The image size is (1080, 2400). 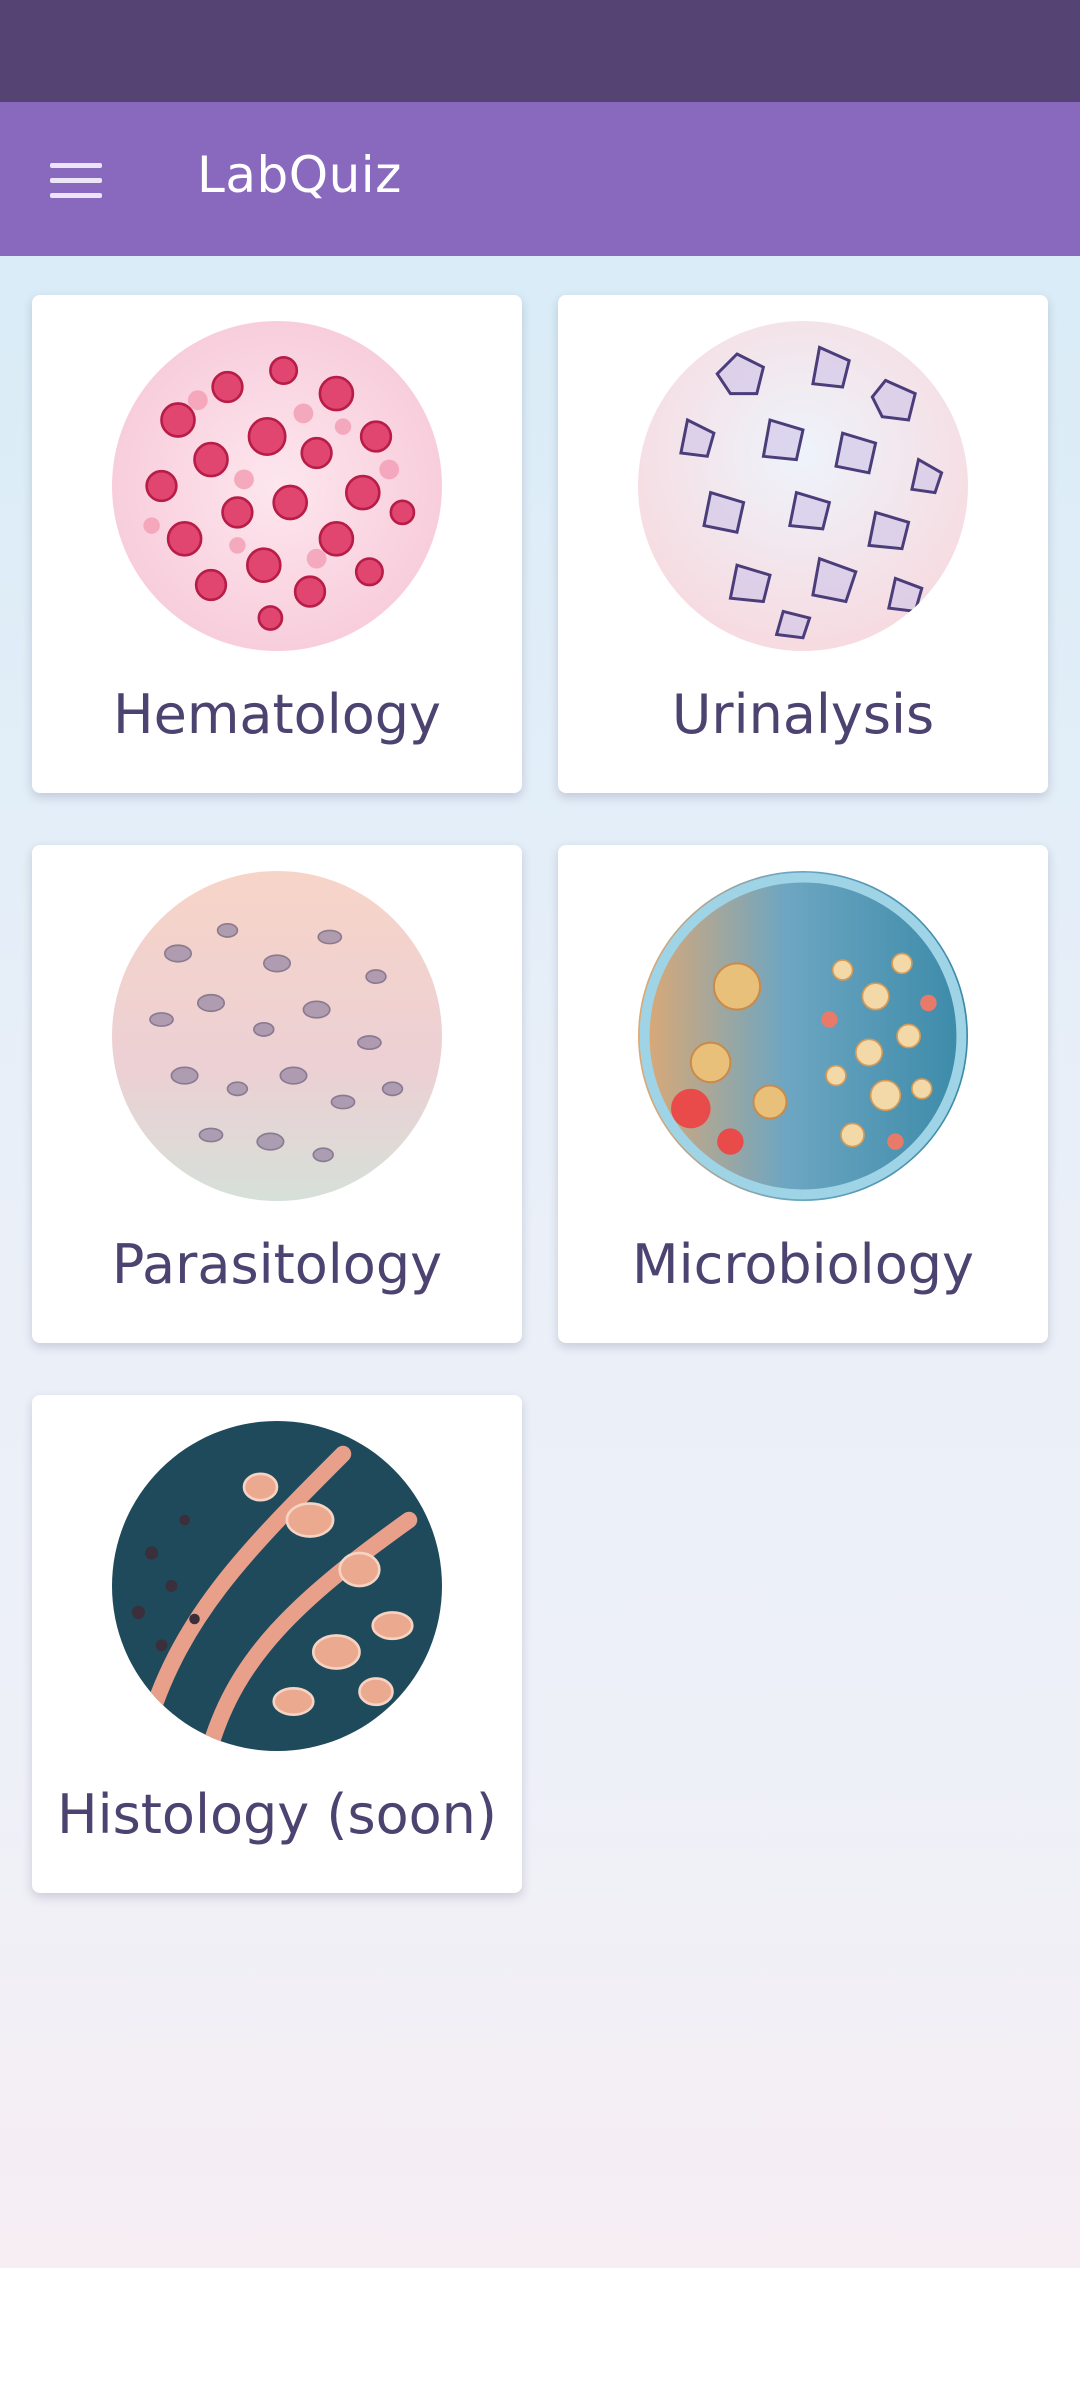 I want to click on hamburger-menu-icon, so click(x=76, y=180).